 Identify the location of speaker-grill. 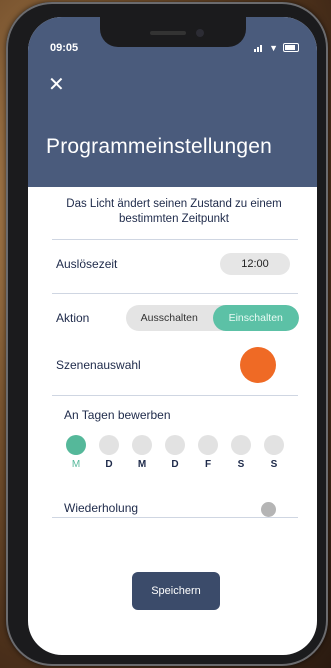
(168, 33).